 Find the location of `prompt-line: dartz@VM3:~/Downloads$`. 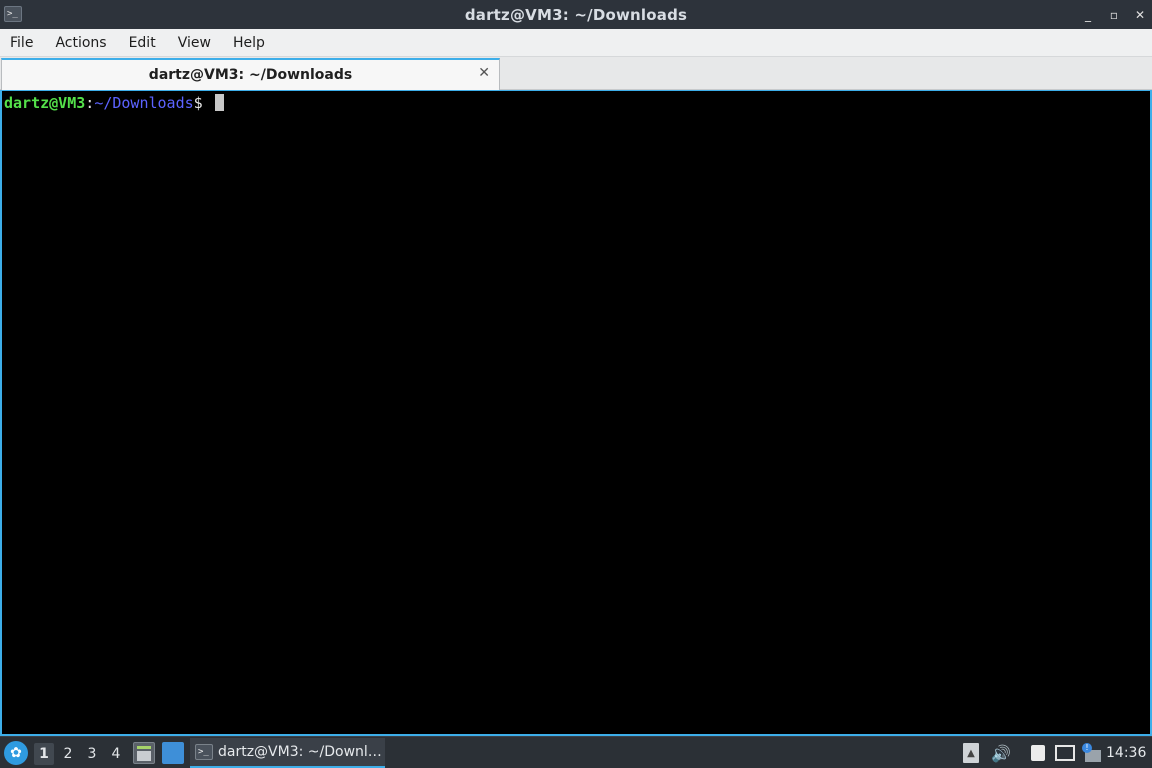

prompt-line: dartz@VM3:~/Downloads$ is located at coordinates (114, 103).